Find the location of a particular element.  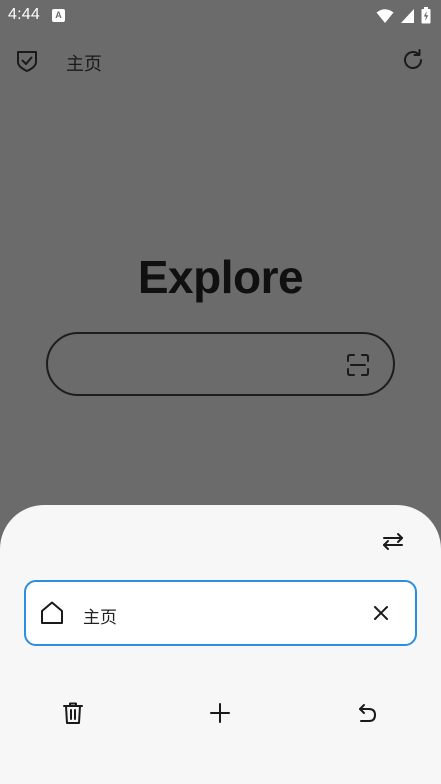

signal-icon is located at coordinates (407, 16).